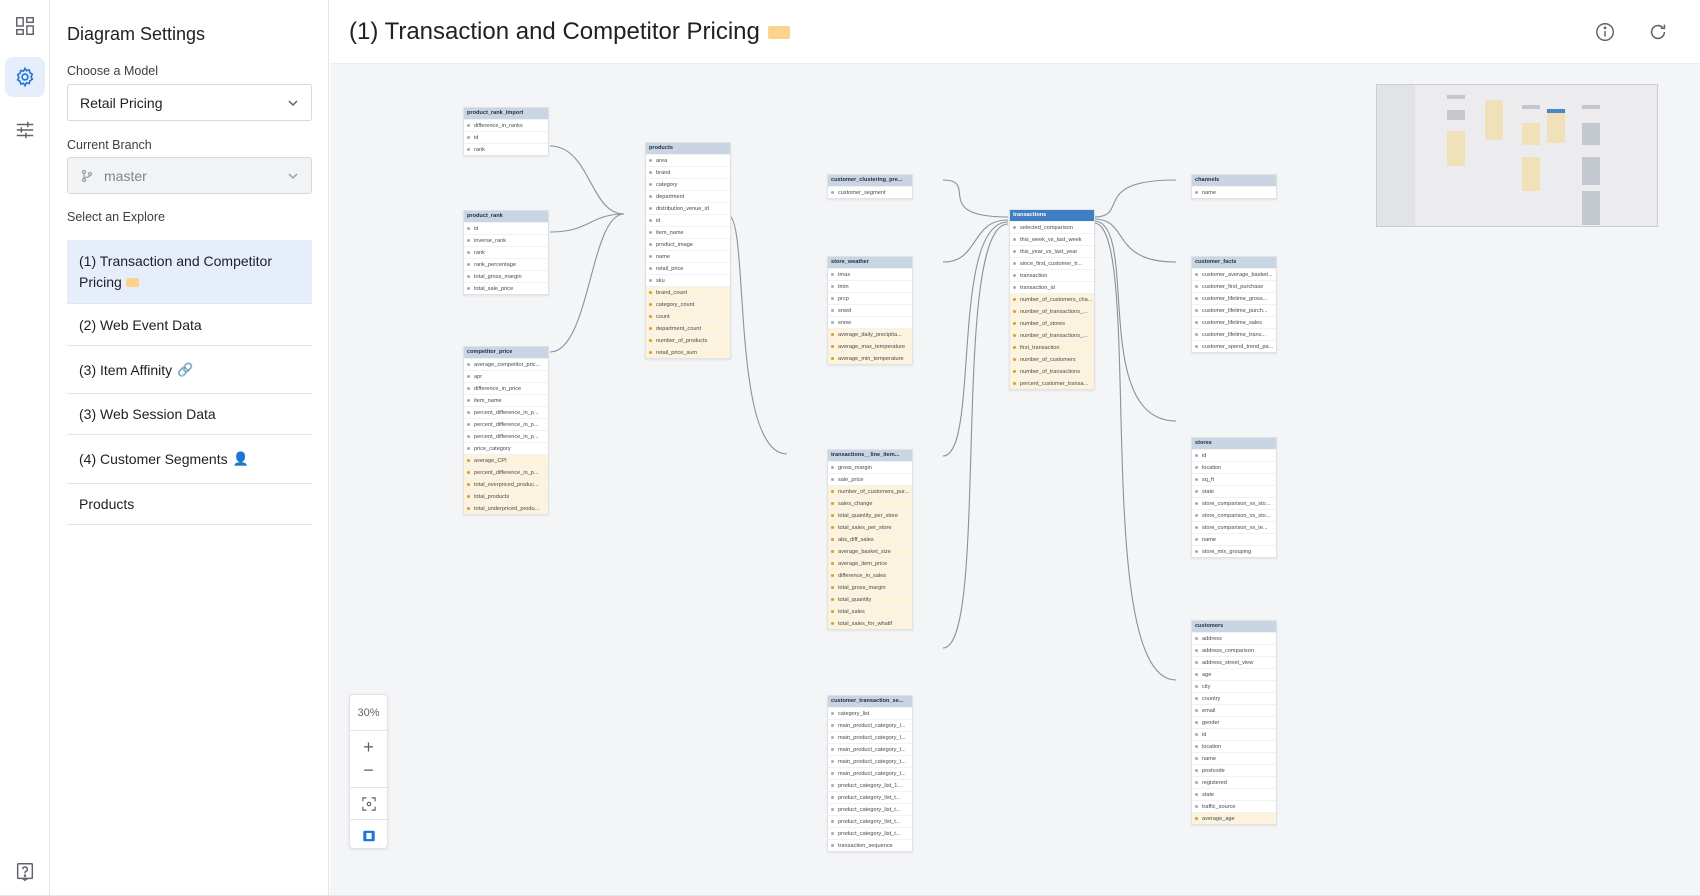  I want to click on table-field: total_sale_price, so click(506, 288).